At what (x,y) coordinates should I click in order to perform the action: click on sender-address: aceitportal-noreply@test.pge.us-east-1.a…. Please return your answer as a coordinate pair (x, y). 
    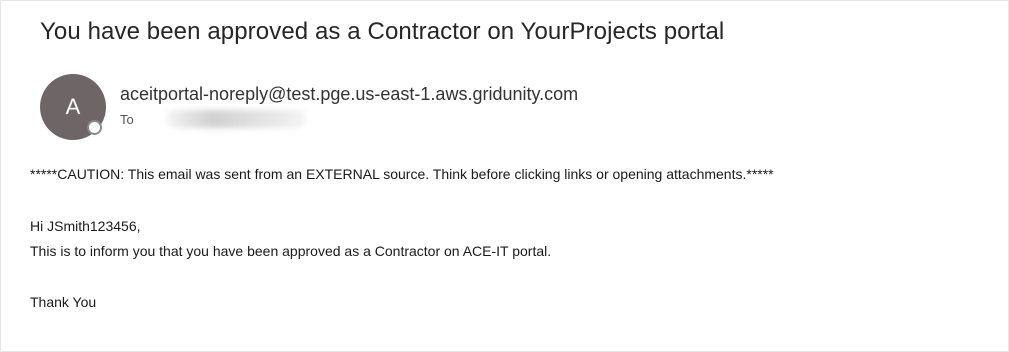
    Looking at the image, I should click on (349, 94).